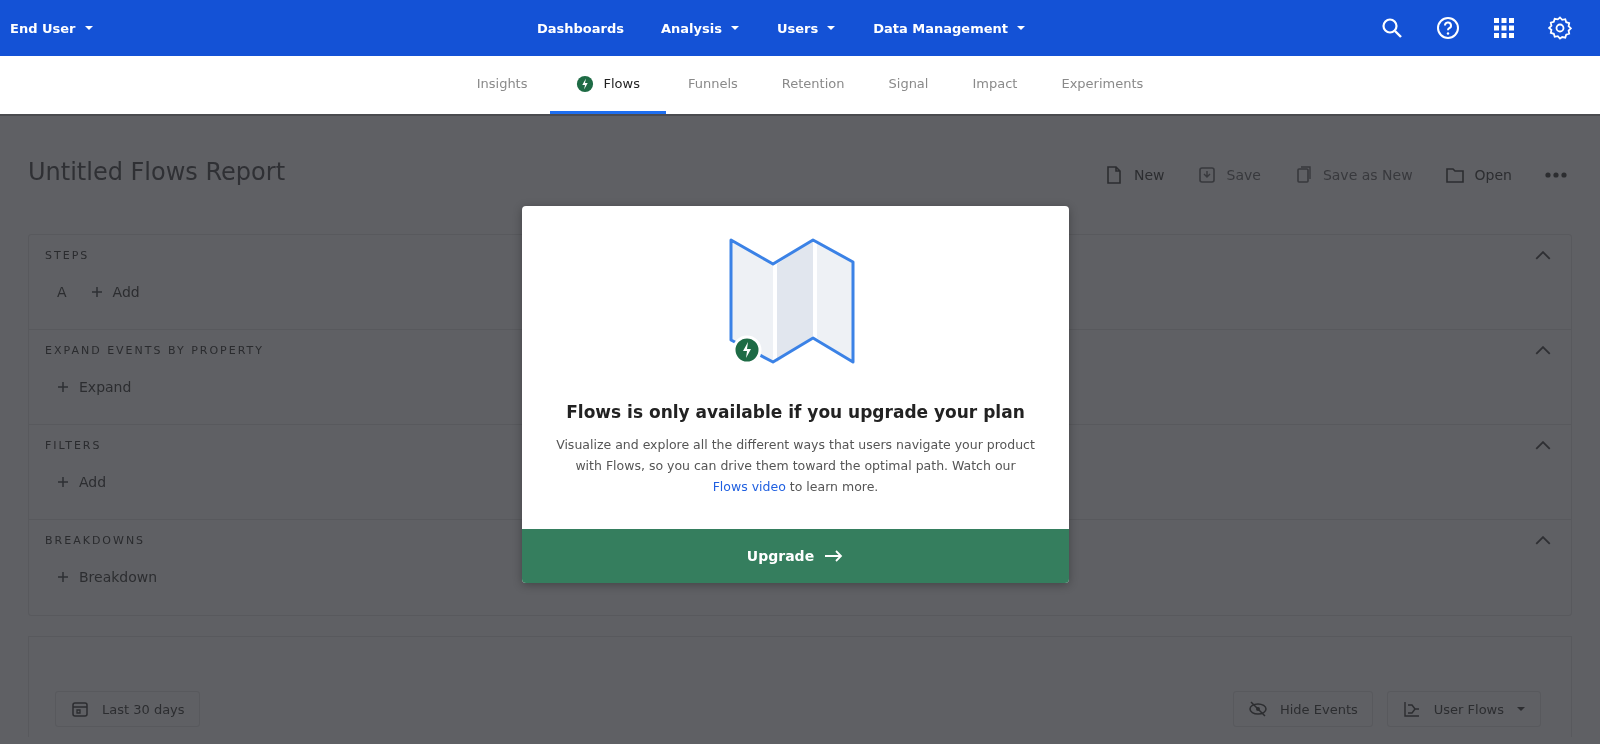 This screenshot has height=744, width=1600. What do you see at coordinates (1411, 709) in the screenshot?
I see `flow-chart-icon` at bounding box center [1411, 709].